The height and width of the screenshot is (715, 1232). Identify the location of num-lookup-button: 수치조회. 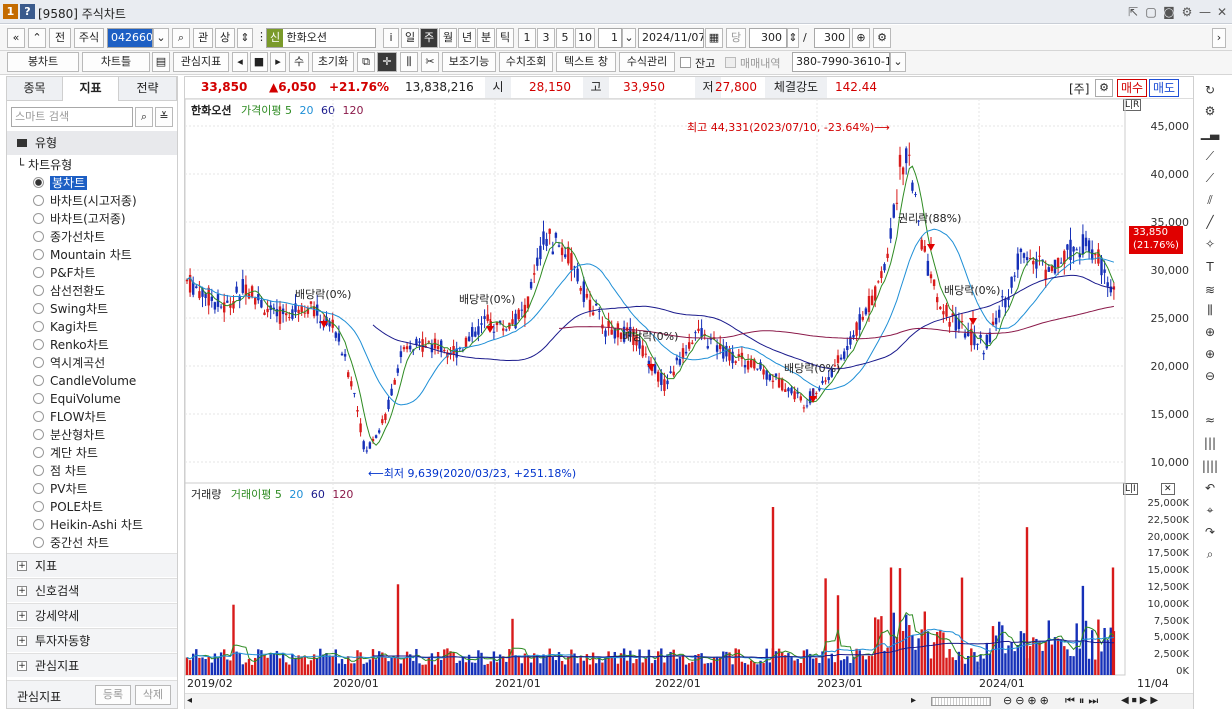
(526, 62).